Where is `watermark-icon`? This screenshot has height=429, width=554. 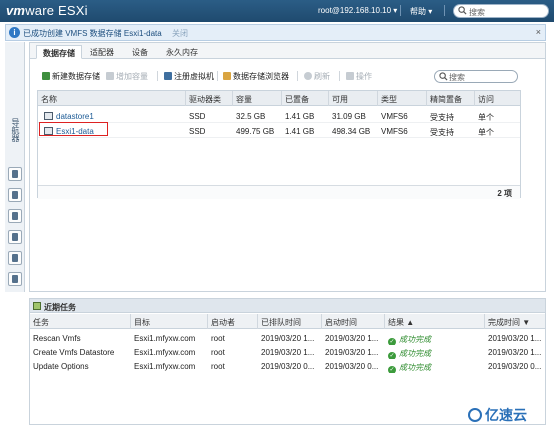
watermark-icon is located at coordinates (475, 415).